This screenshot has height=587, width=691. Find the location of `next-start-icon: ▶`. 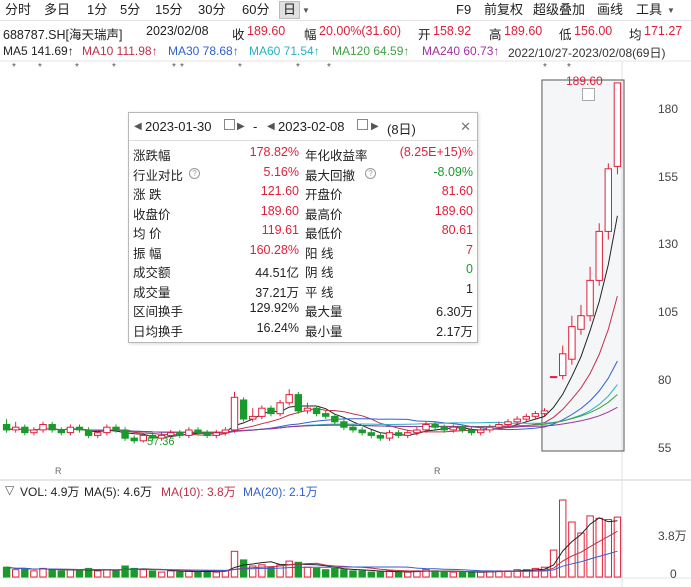

next-start-icon: ▶ is located at coordinates (241, 126).